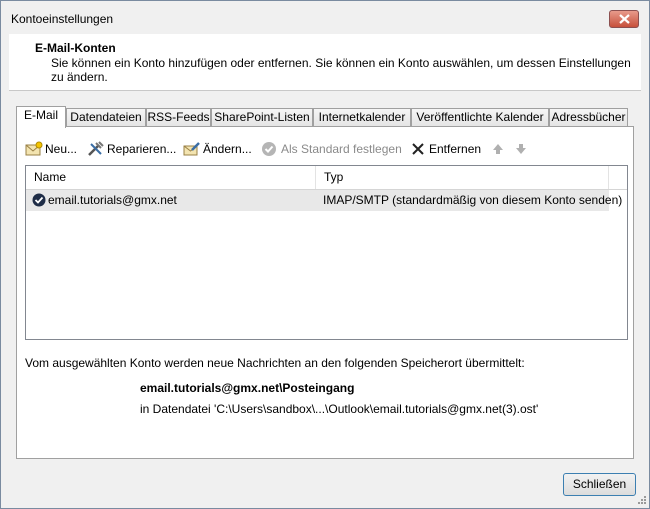 Image resolution: width=650 pixels, height=509 pixels. What do you see at coordinates (75, 48) in the screenshot?
I see `header-title: E-Mail-Konten` at bounding box center [75, 48].